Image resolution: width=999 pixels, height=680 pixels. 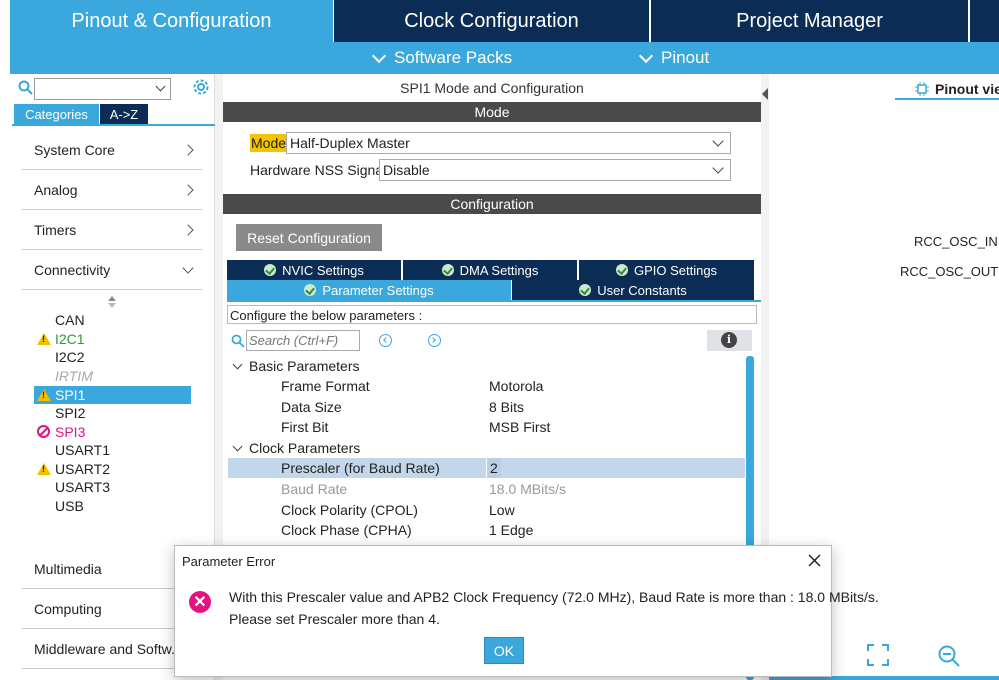 What do you see at coordinates (491, 21) in the screenshot?
I see `tab-clock-configuration: Clock Configuration` at bounding box center [491, 21].